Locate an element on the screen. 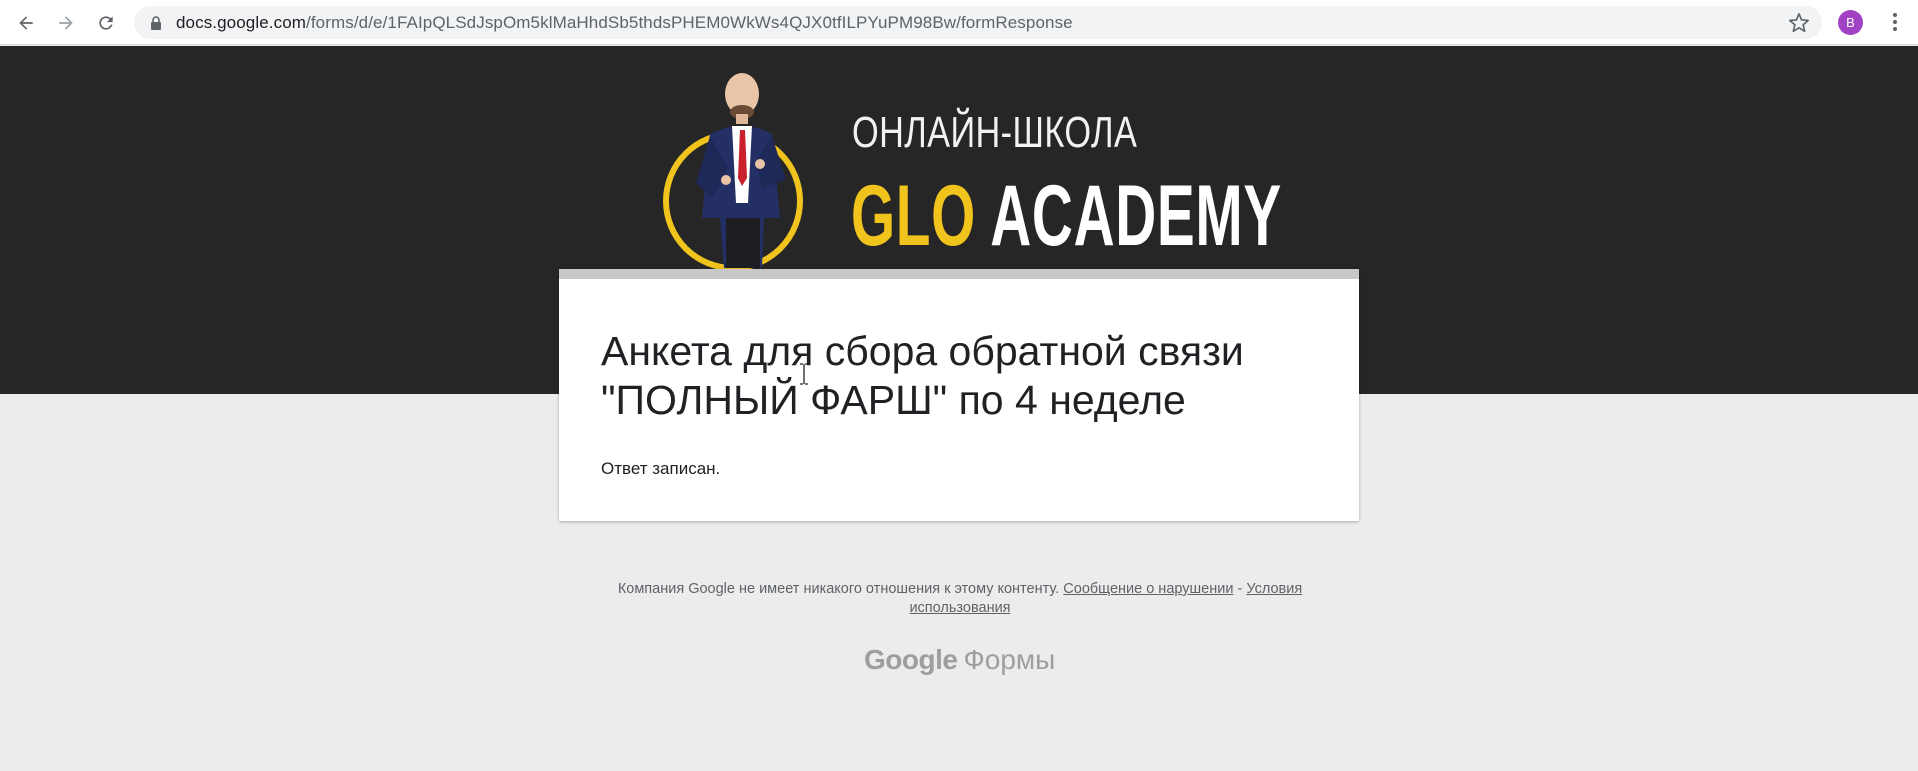 Image resolution: width=1918 pixels, height=771 pixels. google-wordmark: Google is located at coordinates (911, 659).